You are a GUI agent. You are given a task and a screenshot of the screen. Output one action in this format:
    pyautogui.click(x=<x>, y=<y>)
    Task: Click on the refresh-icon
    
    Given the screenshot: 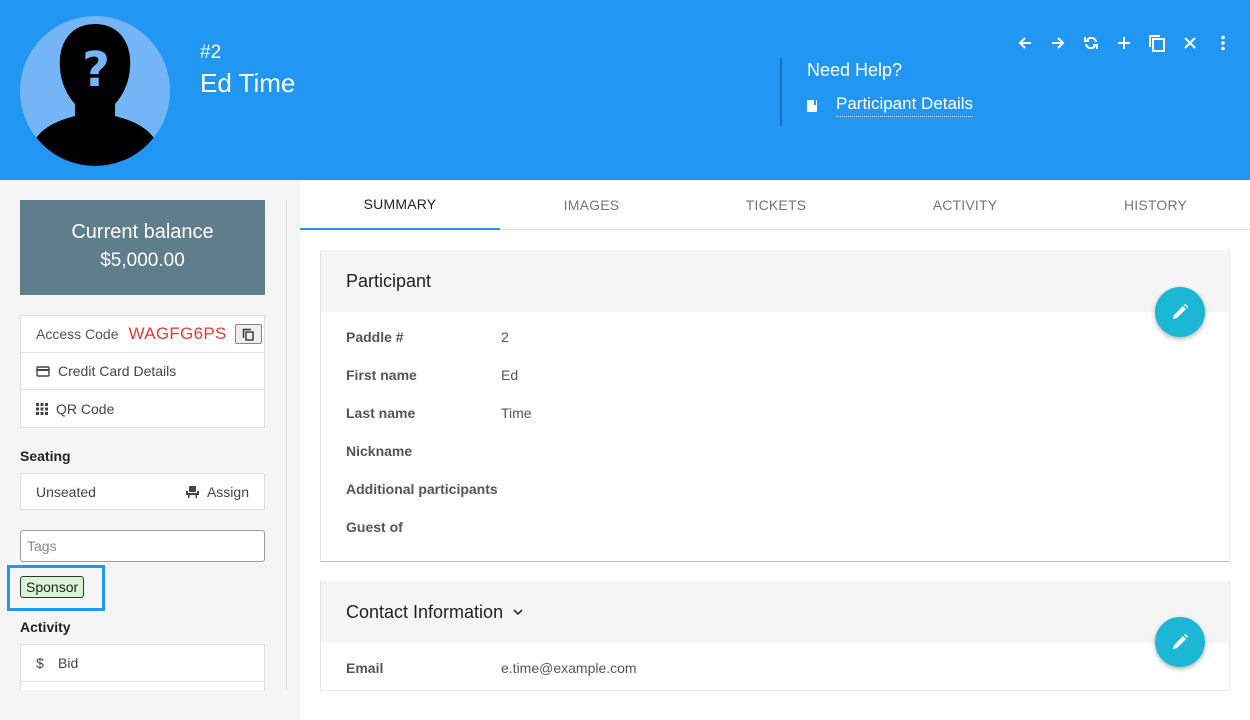 What is the action you would take?
    pyautogui.click(x=1090, y=43)
    